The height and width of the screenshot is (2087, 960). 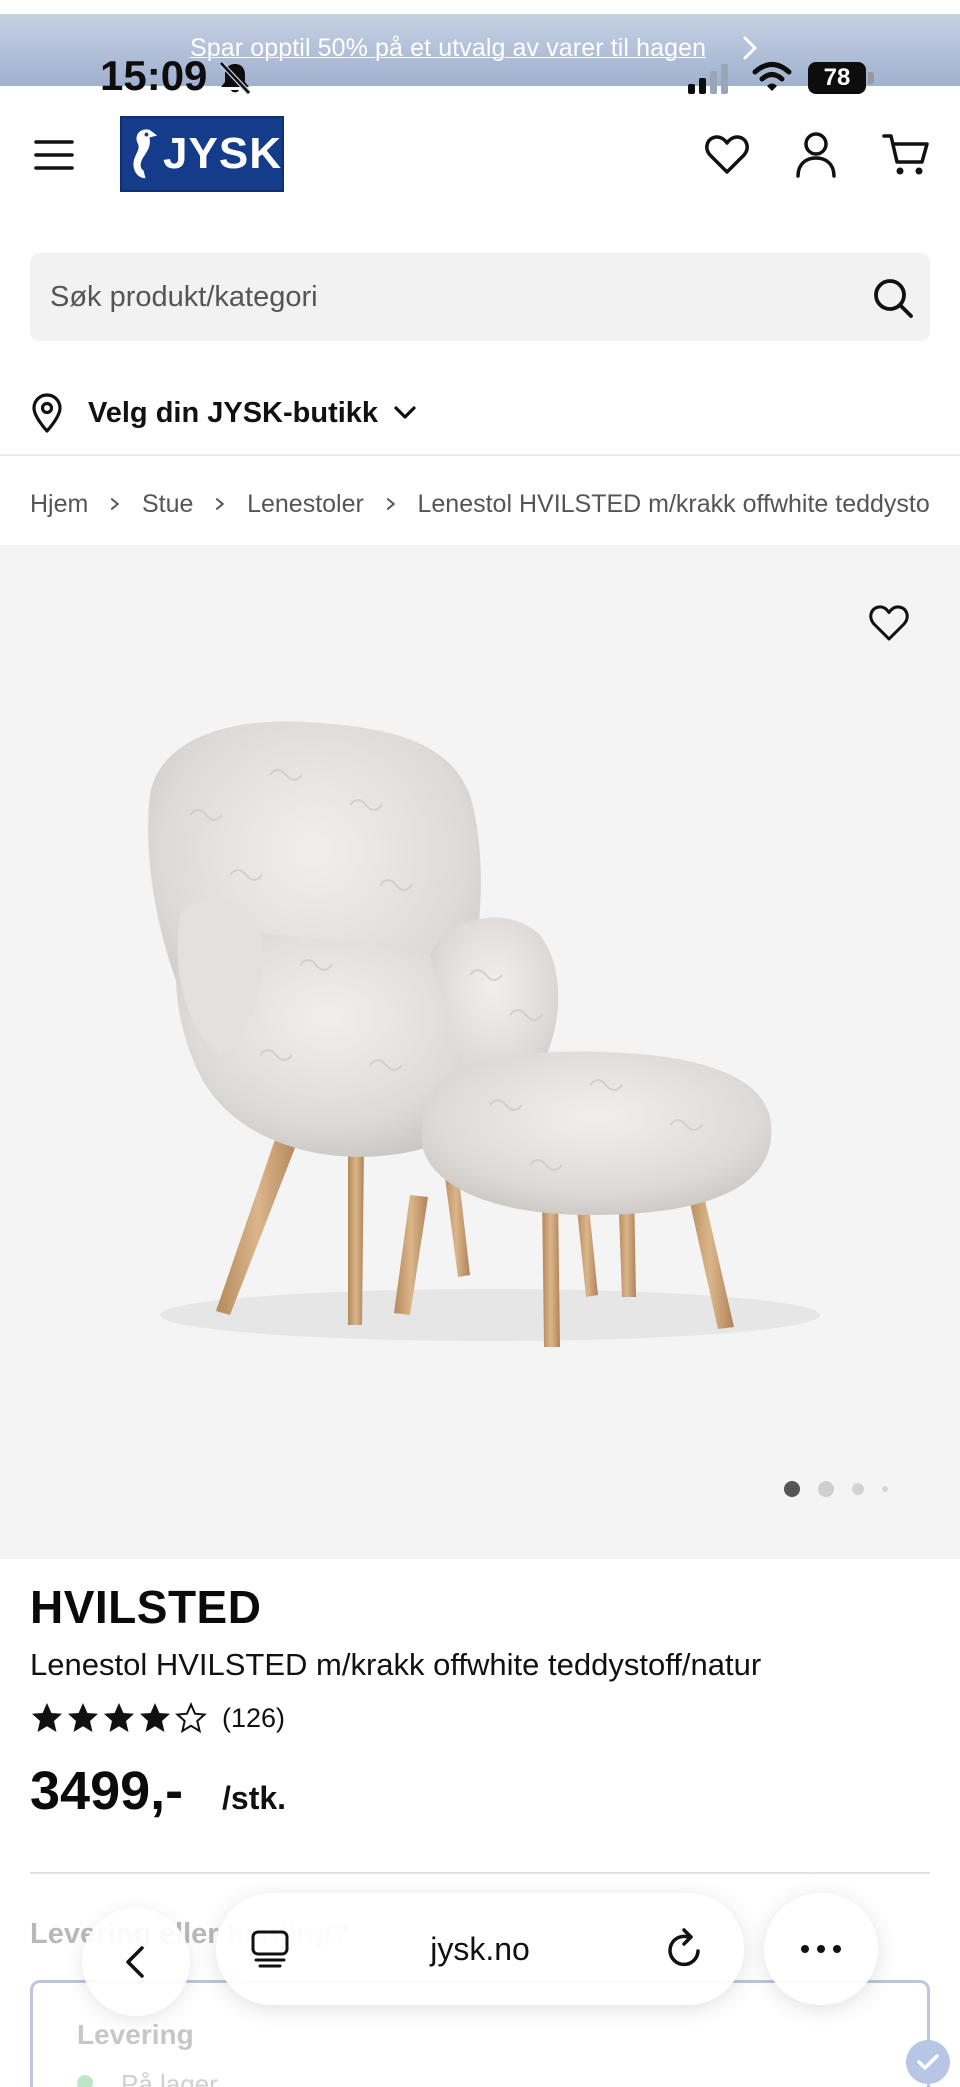 What do you see at coordinates (54, 155) in the screenshot?
I see `hamburger-menu-icon` at bounding box center [54, 155].